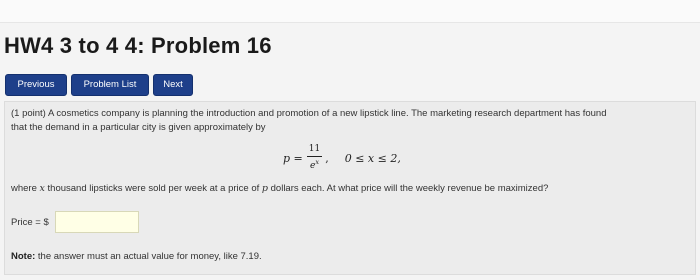  What do you see at coordinates (24, 188) in the screenshot?
I see `question-part-1: where` at bounding box center [24, 188].